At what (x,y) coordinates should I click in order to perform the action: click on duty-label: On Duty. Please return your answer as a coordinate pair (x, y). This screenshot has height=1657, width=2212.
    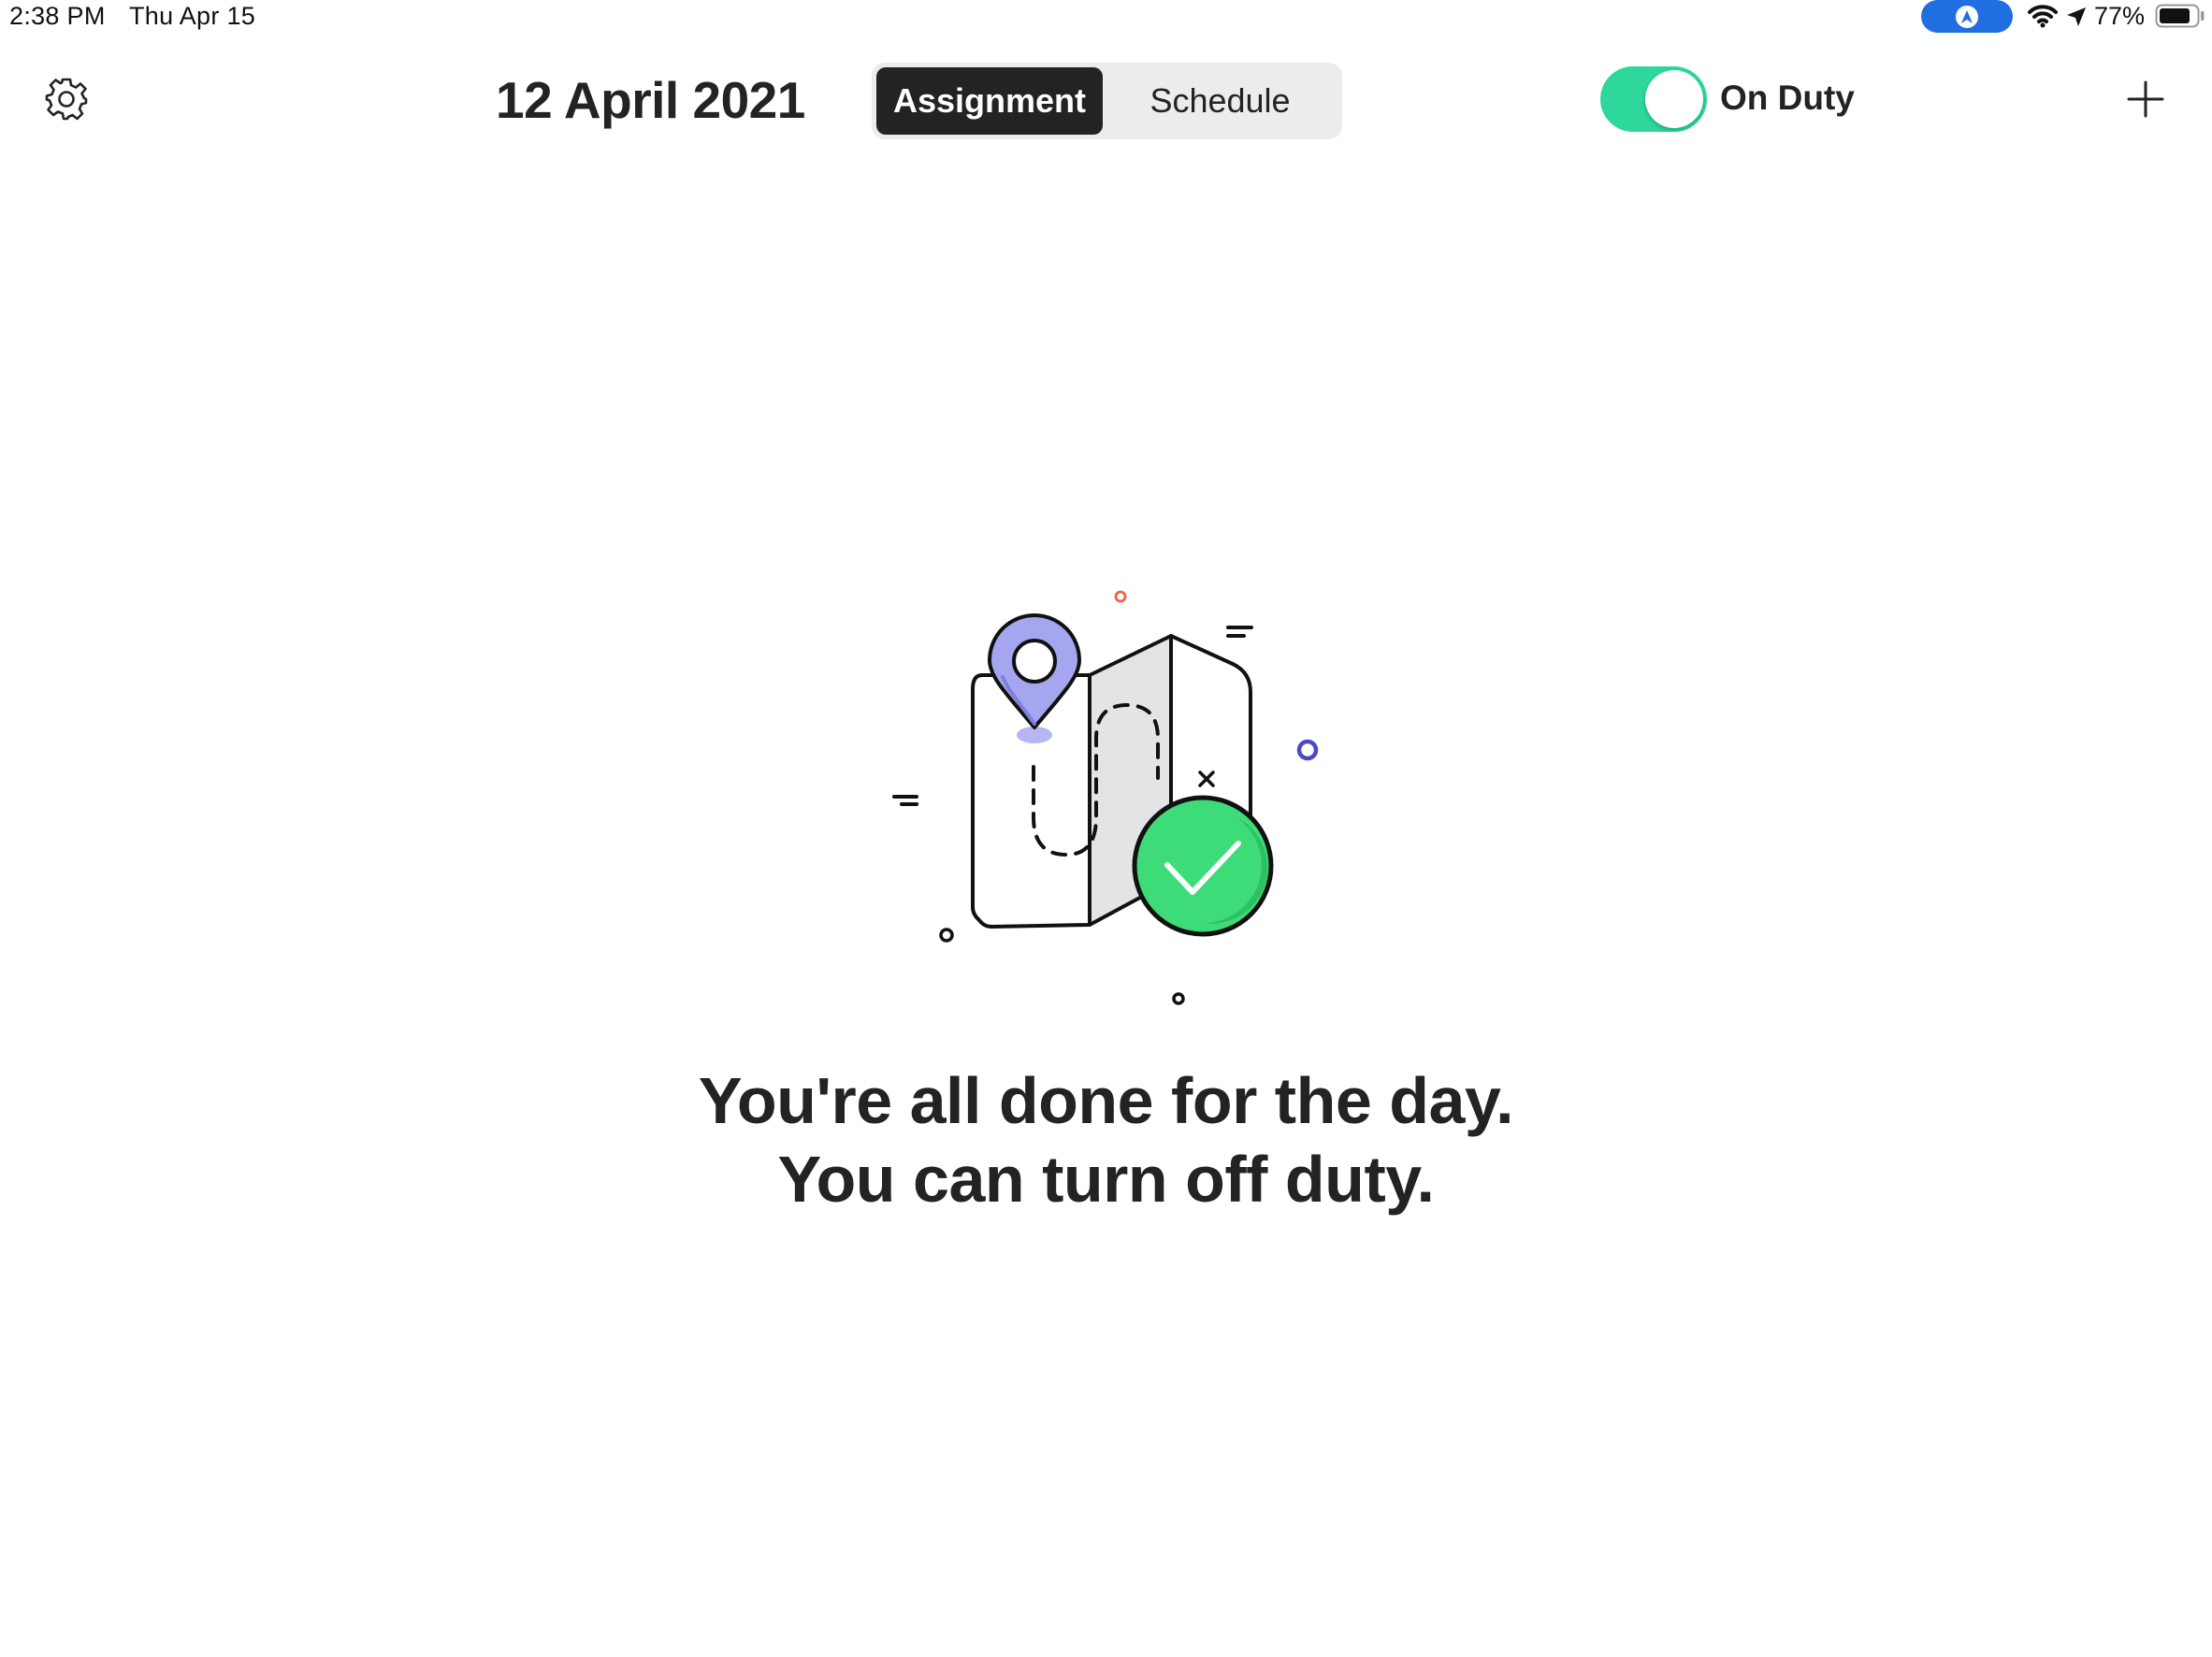
    Looking at the image, I should click on (1788, 98).